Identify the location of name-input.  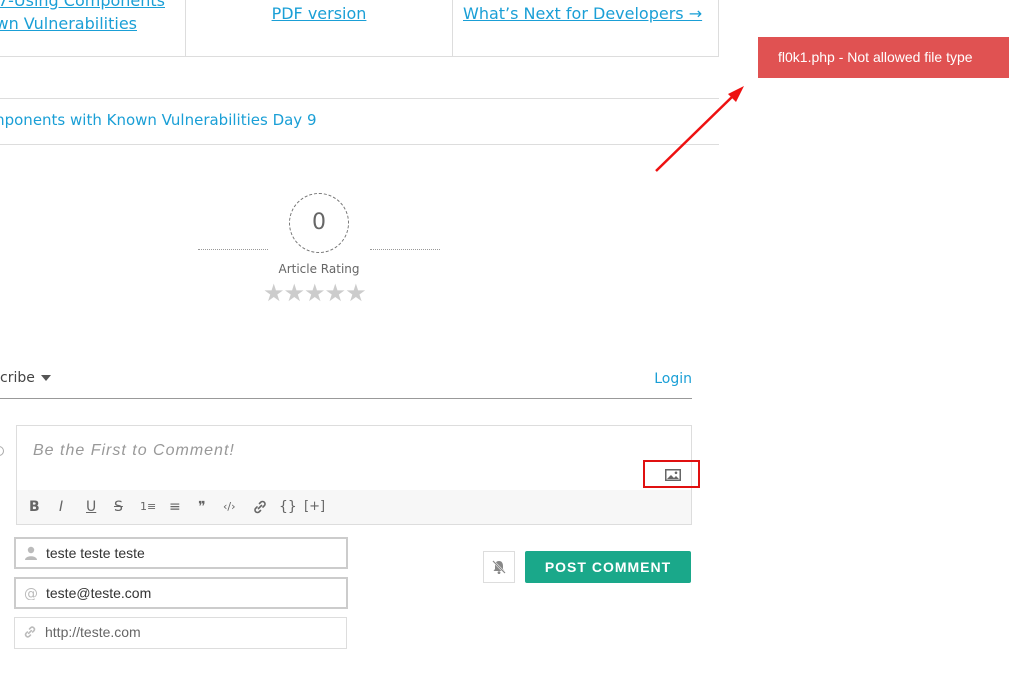
(191, 553).